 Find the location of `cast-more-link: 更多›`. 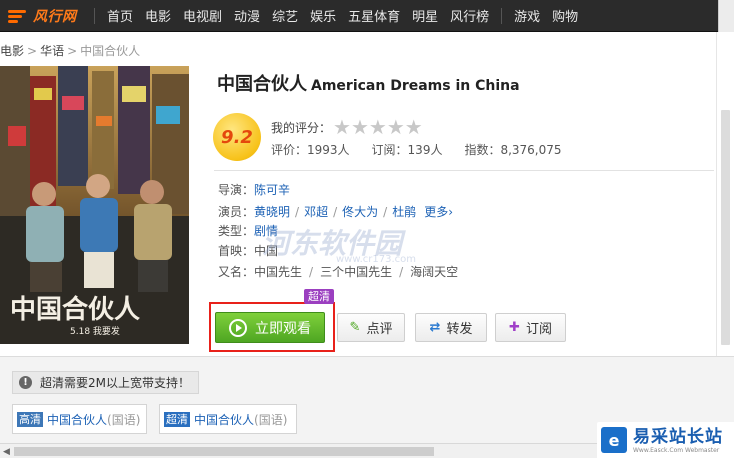

cast-more-link: 更多› is located at coordinates (438, 211).